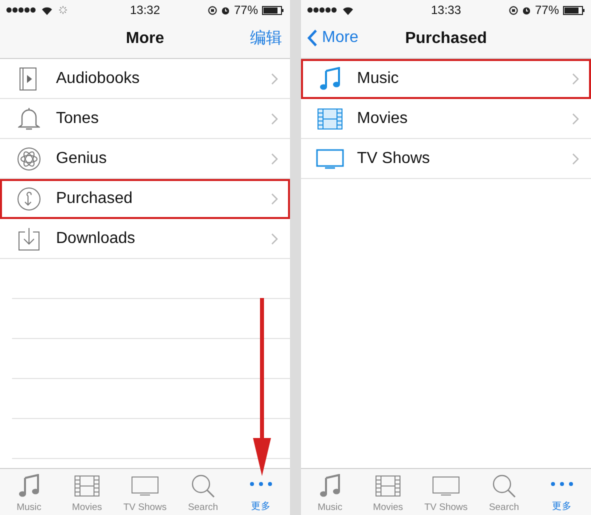 The image size is (591, 515). Describe the element at coordinates (446, 39) in the screenshot. I see `nav-title: Purchased` at that location.